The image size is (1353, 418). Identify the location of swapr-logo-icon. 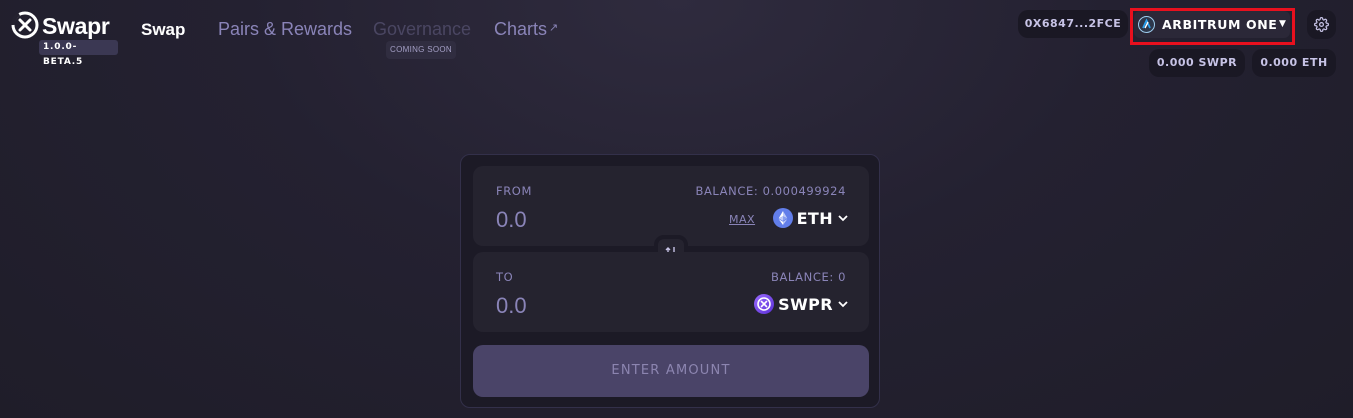
(25, 25).